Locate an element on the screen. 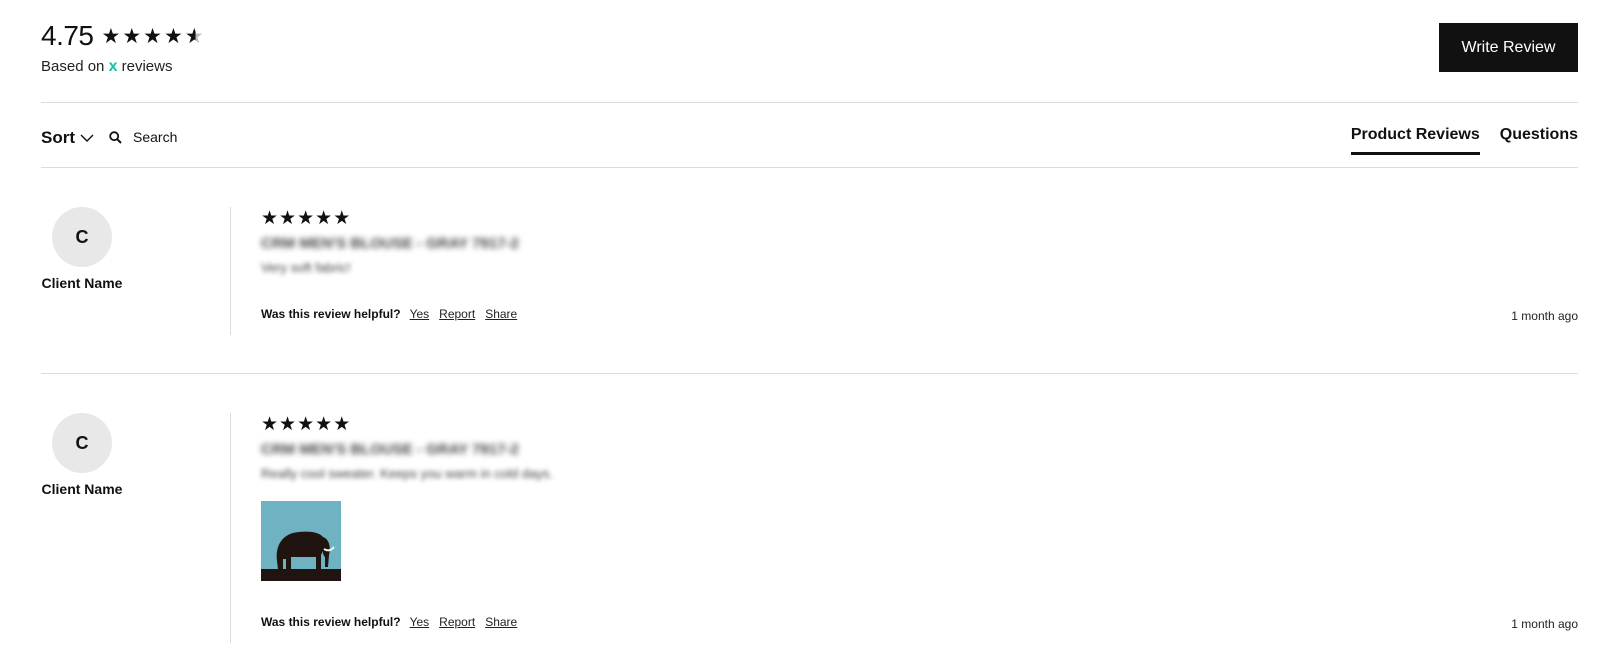  sort-label: Sort is located at coordinates (58, 137).